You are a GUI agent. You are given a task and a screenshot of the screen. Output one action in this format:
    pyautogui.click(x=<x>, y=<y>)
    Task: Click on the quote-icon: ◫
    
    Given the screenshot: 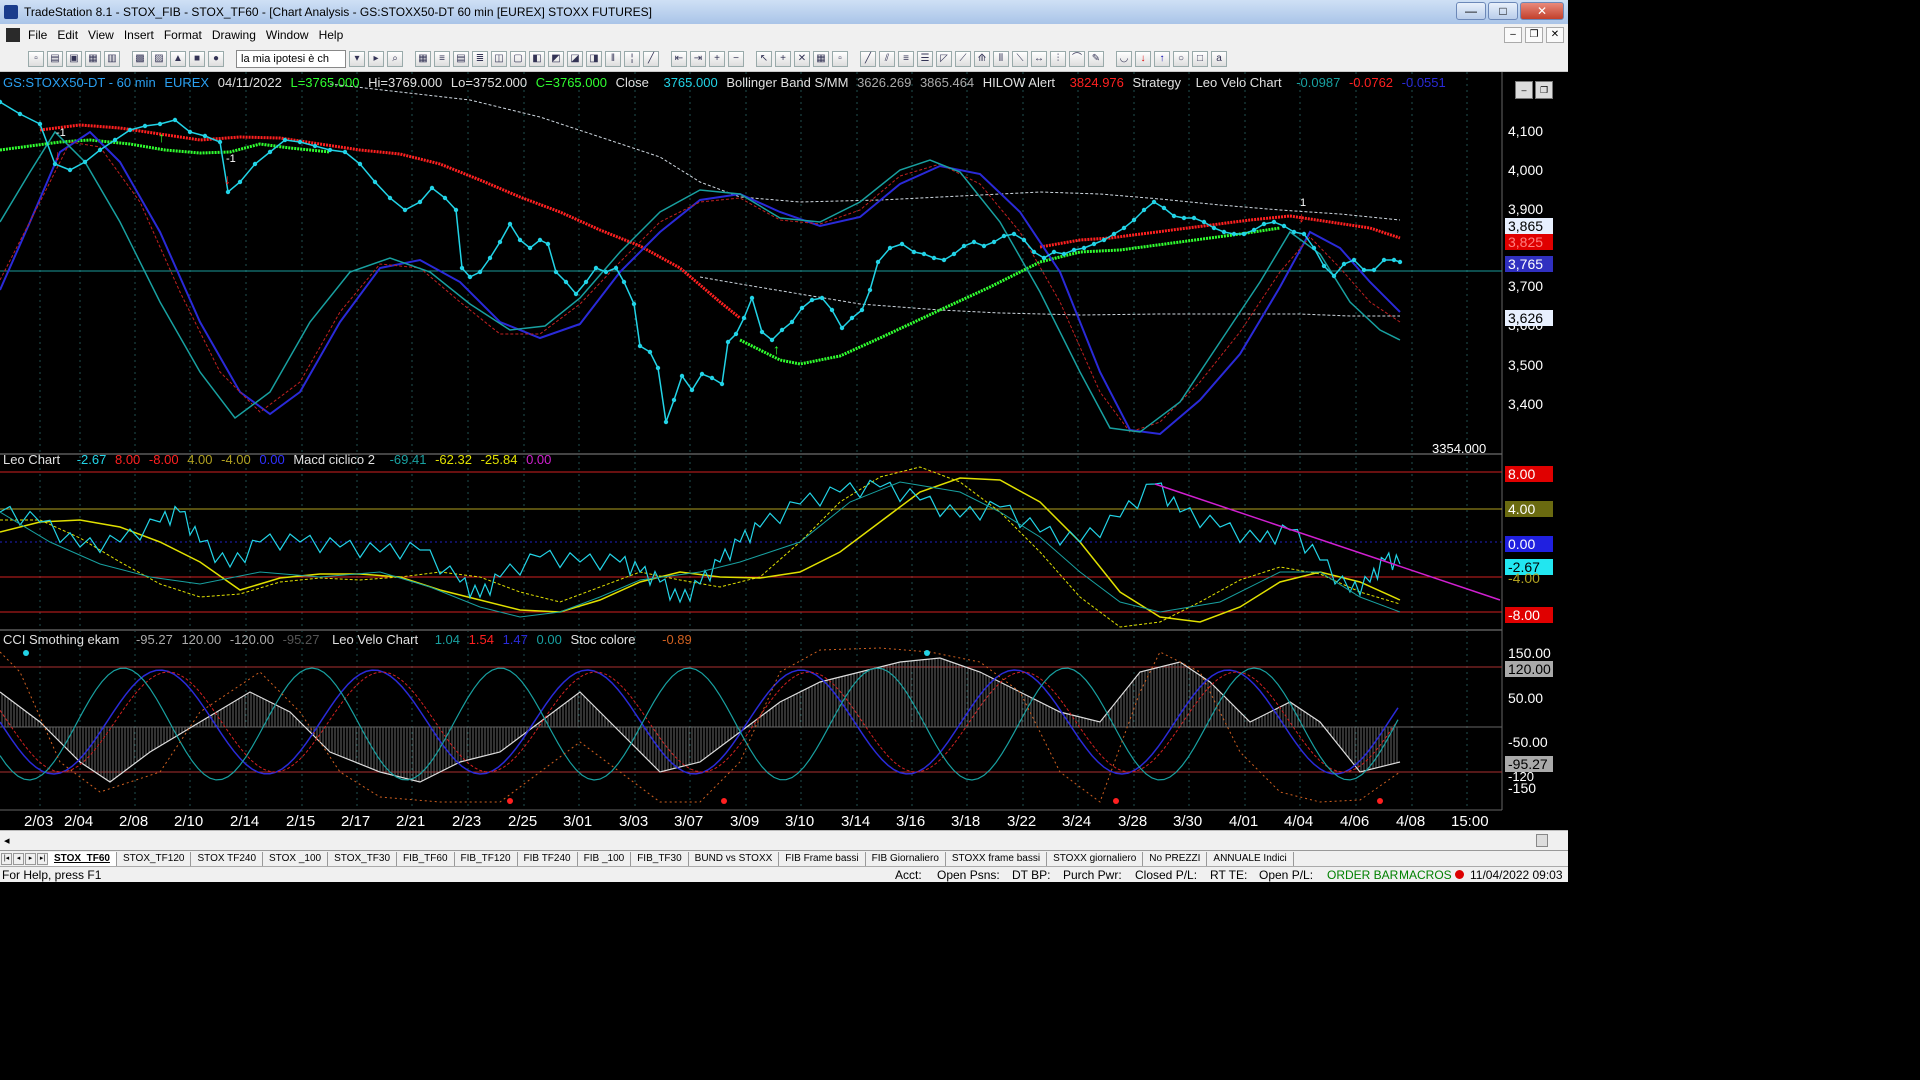 What is the action you would take?
    pyautogui.click(x=499, y=58)
    